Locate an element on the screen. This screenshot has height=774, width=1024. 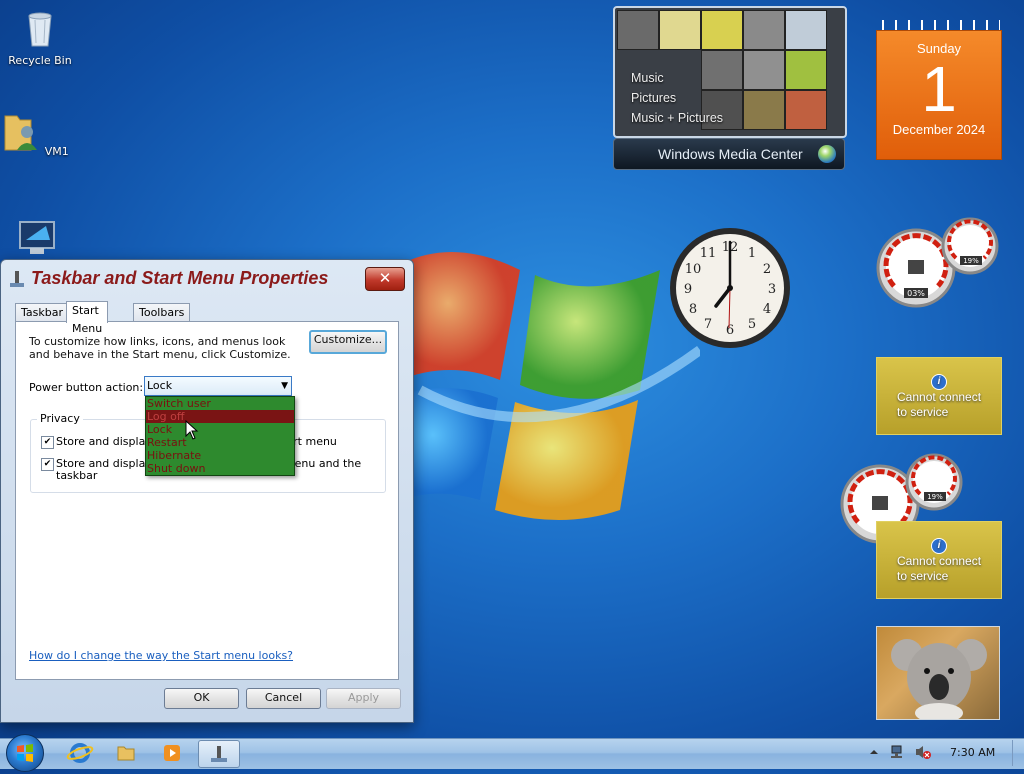
taskbar-media-player is located at coordinates (172, 753).